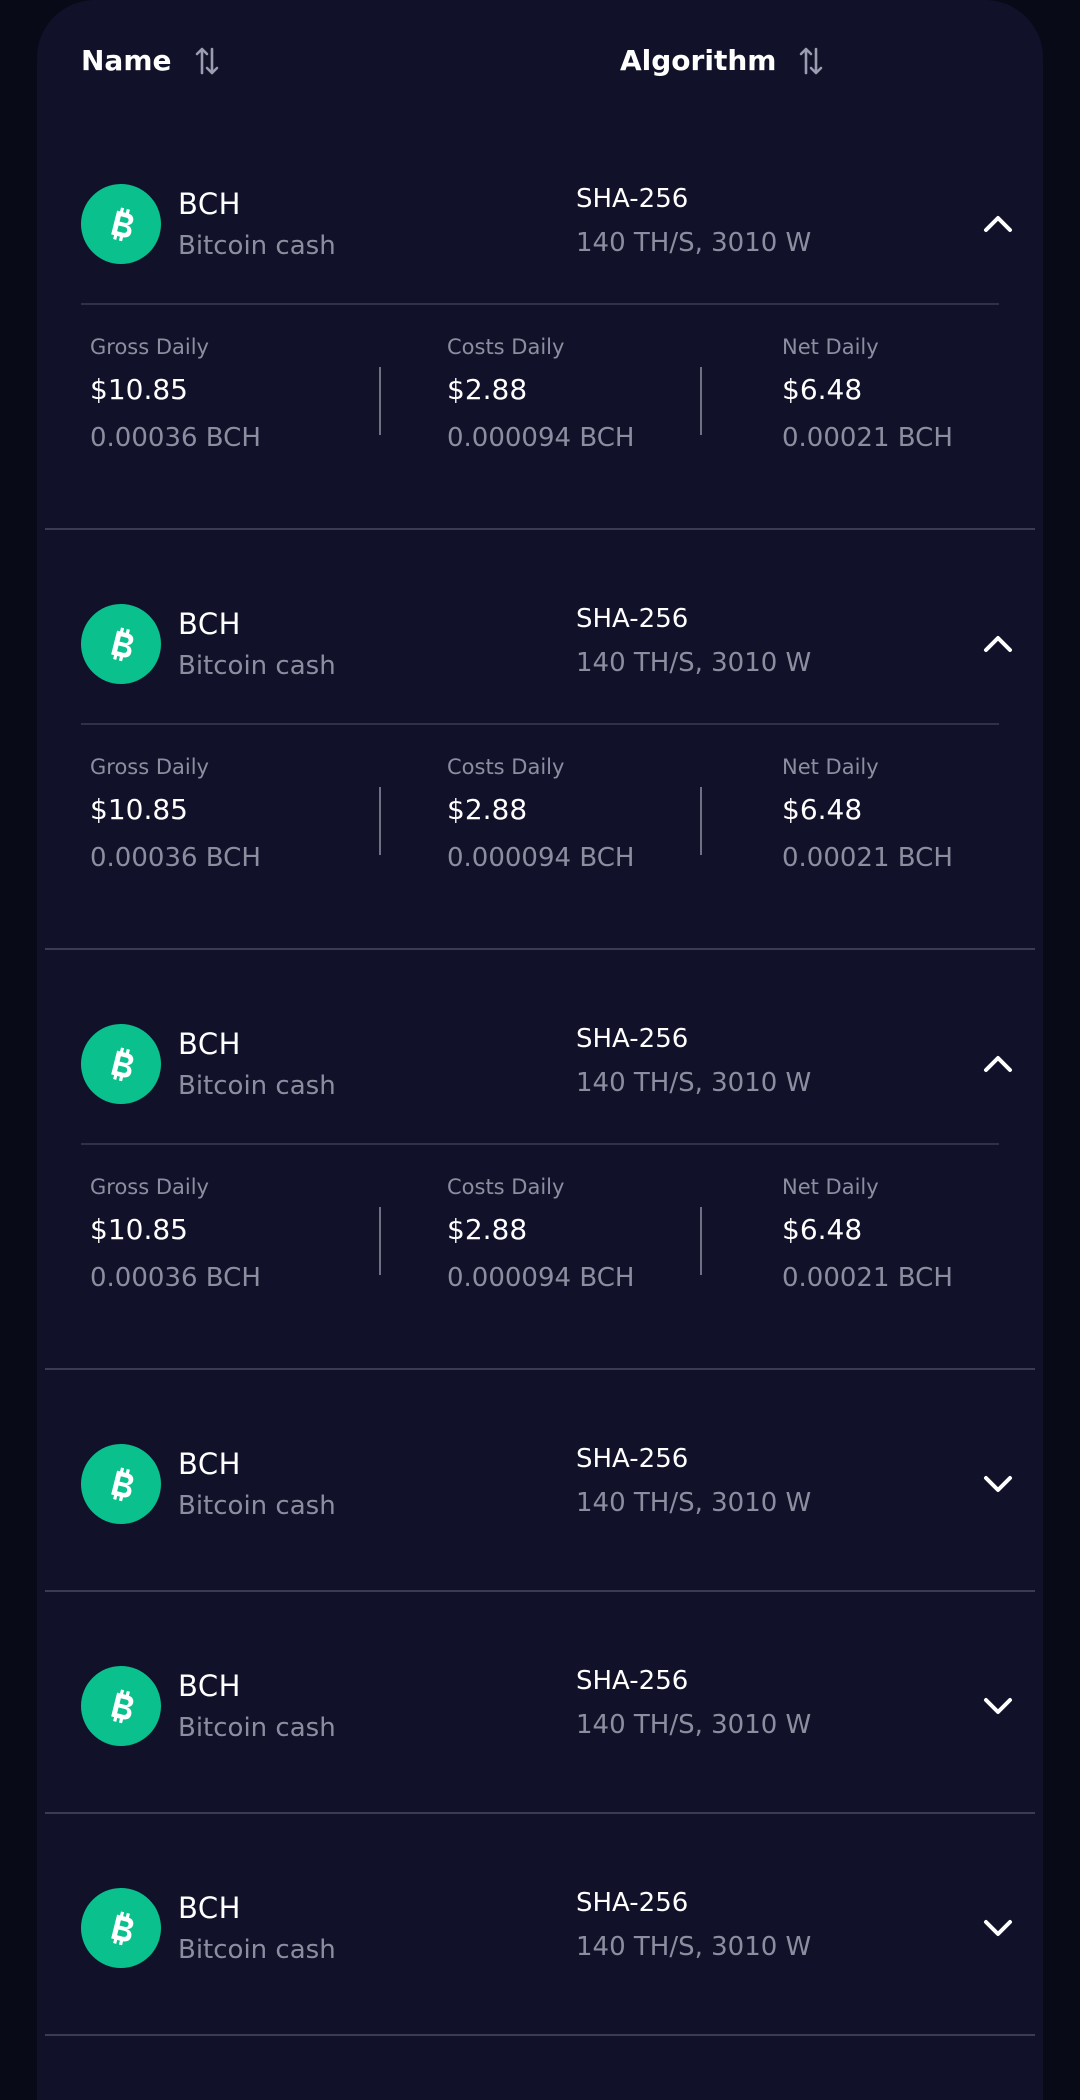 This screenshot has width=1080, height=2100. I want to click on sort-by-algorithm: Algorithm, so click(722, 60).